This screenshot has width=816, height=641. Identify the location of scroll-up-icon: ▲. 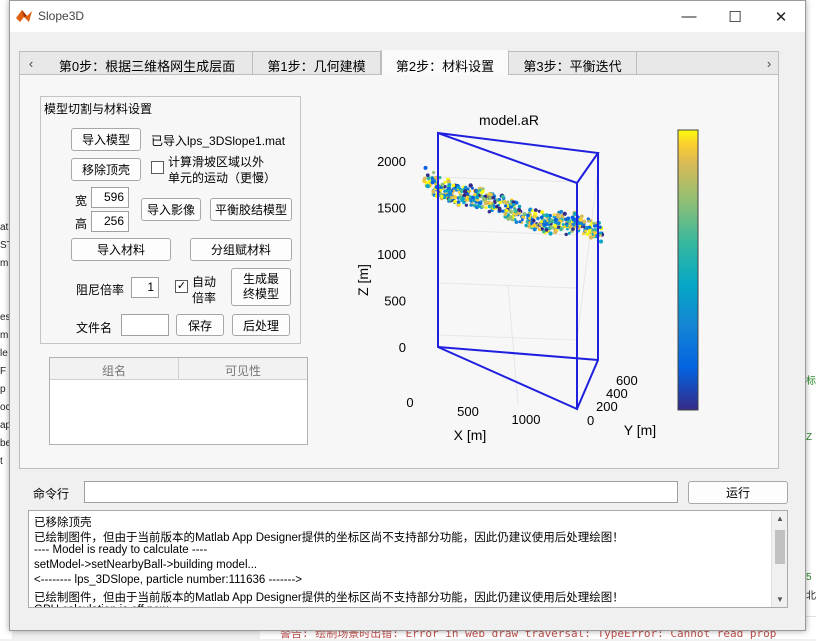
(779, 519).